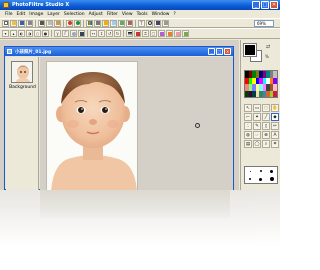 The width and height of the screenshot is (320, 270). What do you see at coordinates (97, 23) in the screenshot?
I see `grayscale-icon` at bounding box center [97, 23].